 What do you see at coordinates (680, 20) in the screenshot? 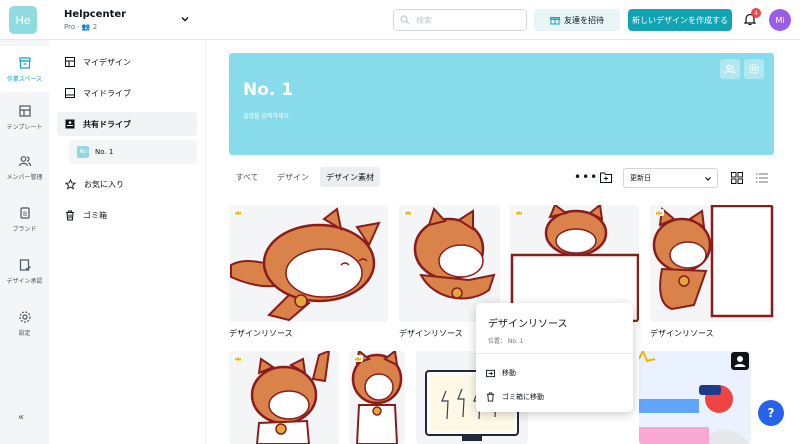
I see `create-design-button: 新しいデザインを作成する` at bounding box center [680, 20].